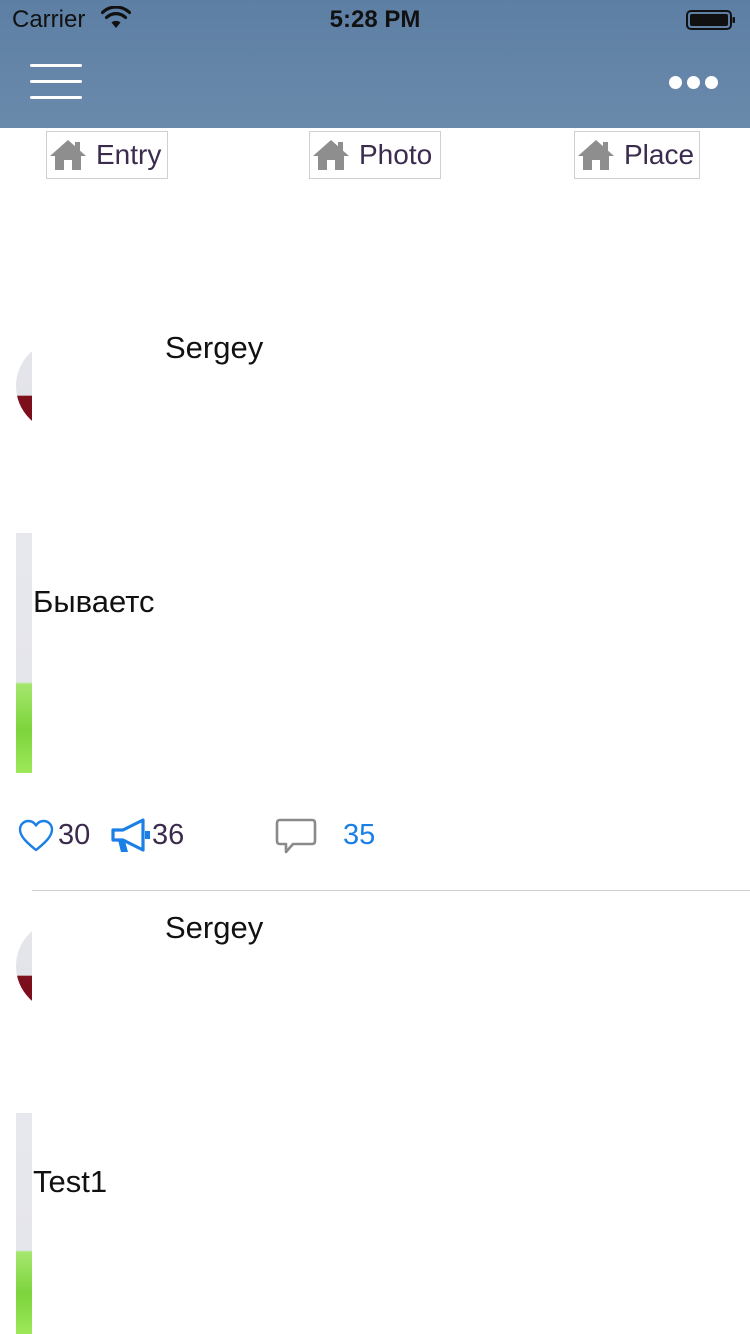  I want to click on tab-photo: Photo, so click(375, 155).